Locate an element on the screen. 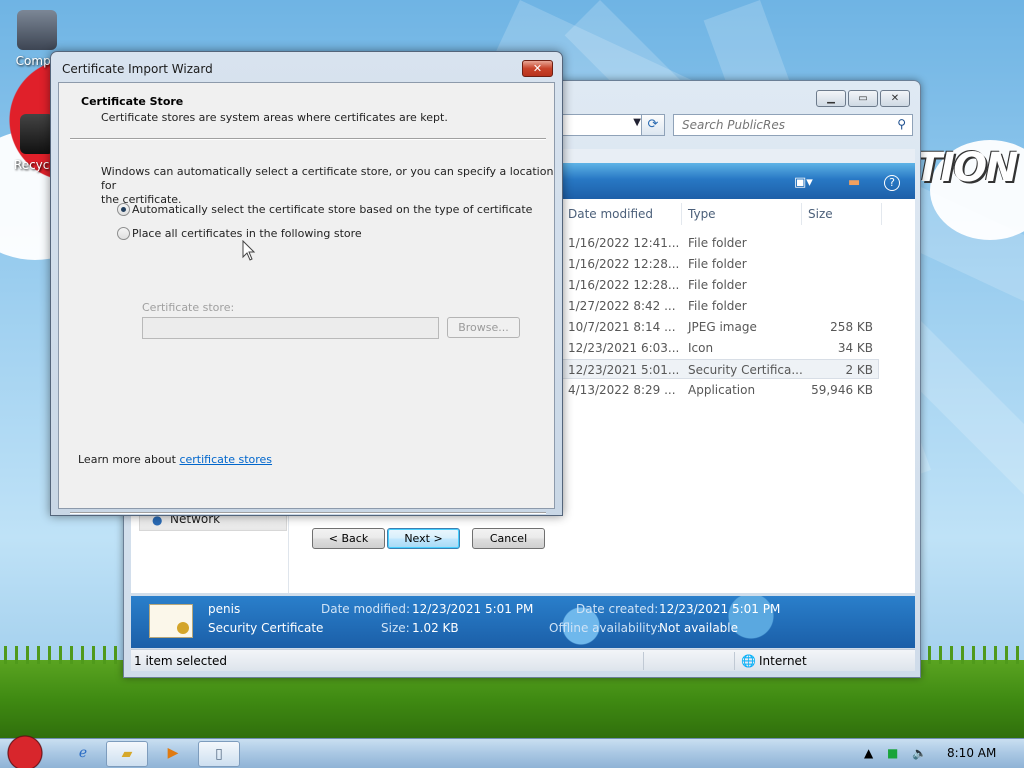 This screenshot has height=768, width=1024. help-icon: ? is located at coordinates (892, 183).